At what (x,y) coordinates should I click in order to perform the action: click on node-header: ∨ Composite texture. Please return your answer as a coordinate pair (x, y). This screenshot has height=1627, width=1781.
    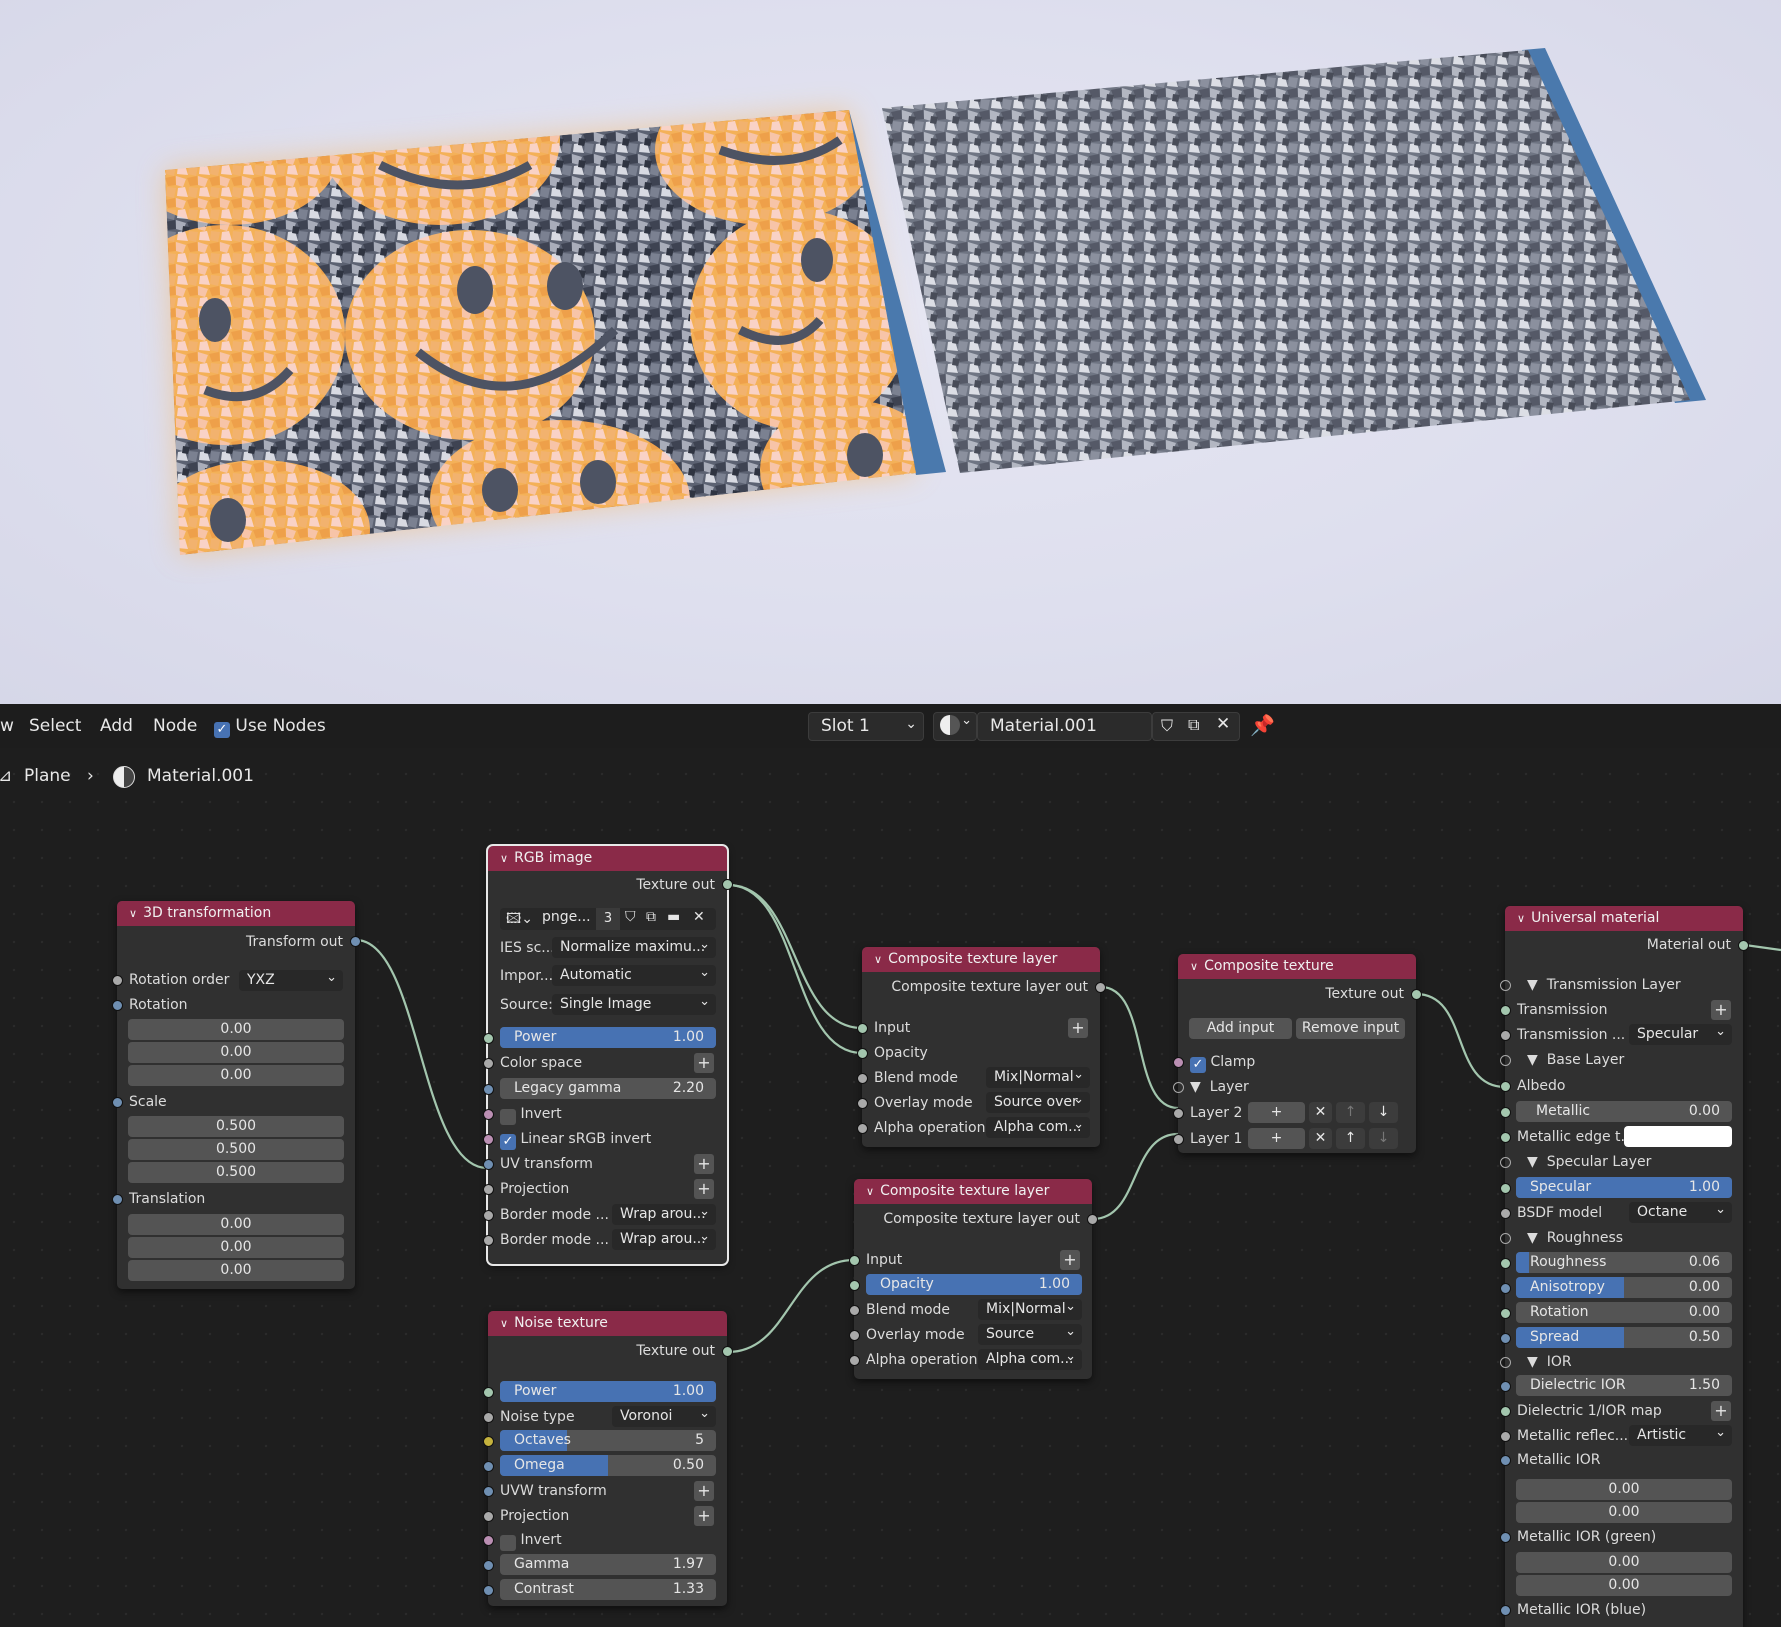
    Looking at the image, I should click on (1297, 966).